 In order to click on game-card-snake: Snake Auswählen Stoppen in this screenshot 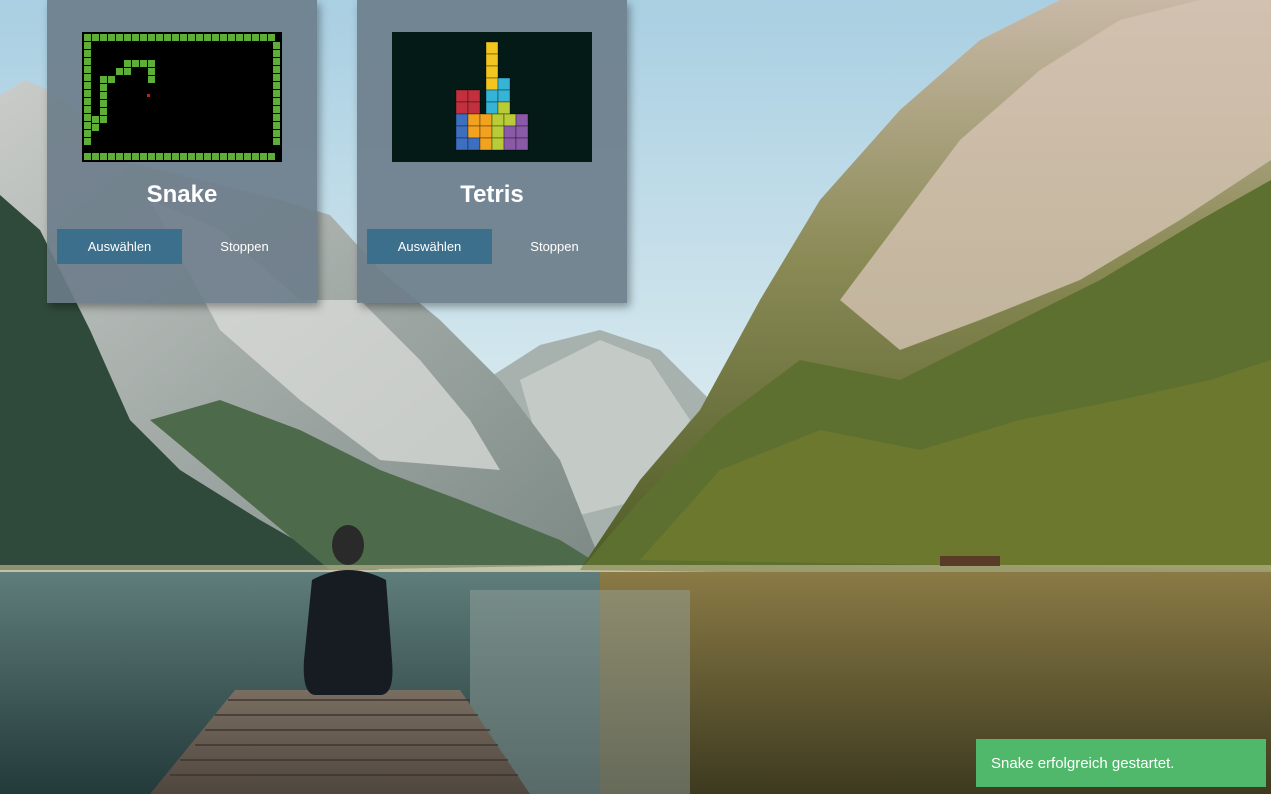, I will do `click(182, 151)`.